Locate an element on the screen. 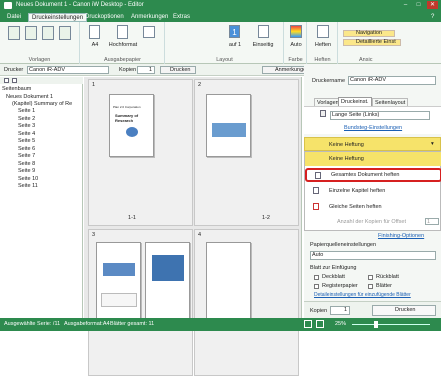 This screenshot has width=441, height=376. tab-datei: Datei is located at coordinates (14, 17).